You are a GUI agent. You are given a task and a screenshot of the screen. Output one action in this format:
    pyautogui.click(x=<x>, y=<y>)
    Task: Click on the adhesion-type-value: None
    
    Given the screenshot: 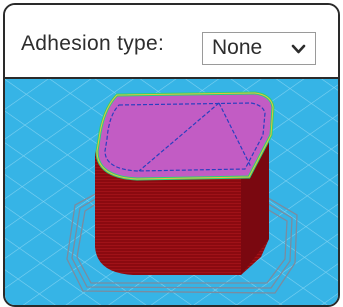 What is the action you would take?
    pyautogui.click(x=237, y=47)
    